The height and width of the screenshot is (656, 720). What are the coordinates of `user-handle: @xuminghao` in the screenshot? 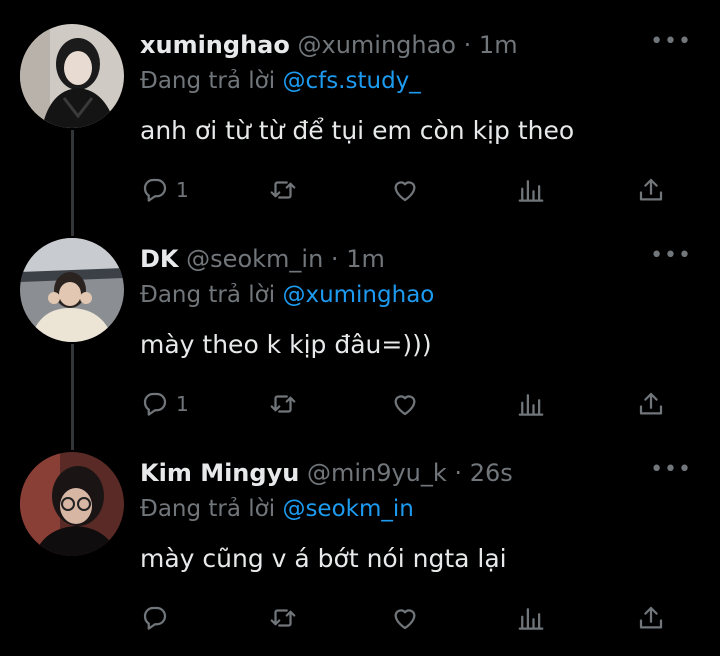 It's located at (376, 45).